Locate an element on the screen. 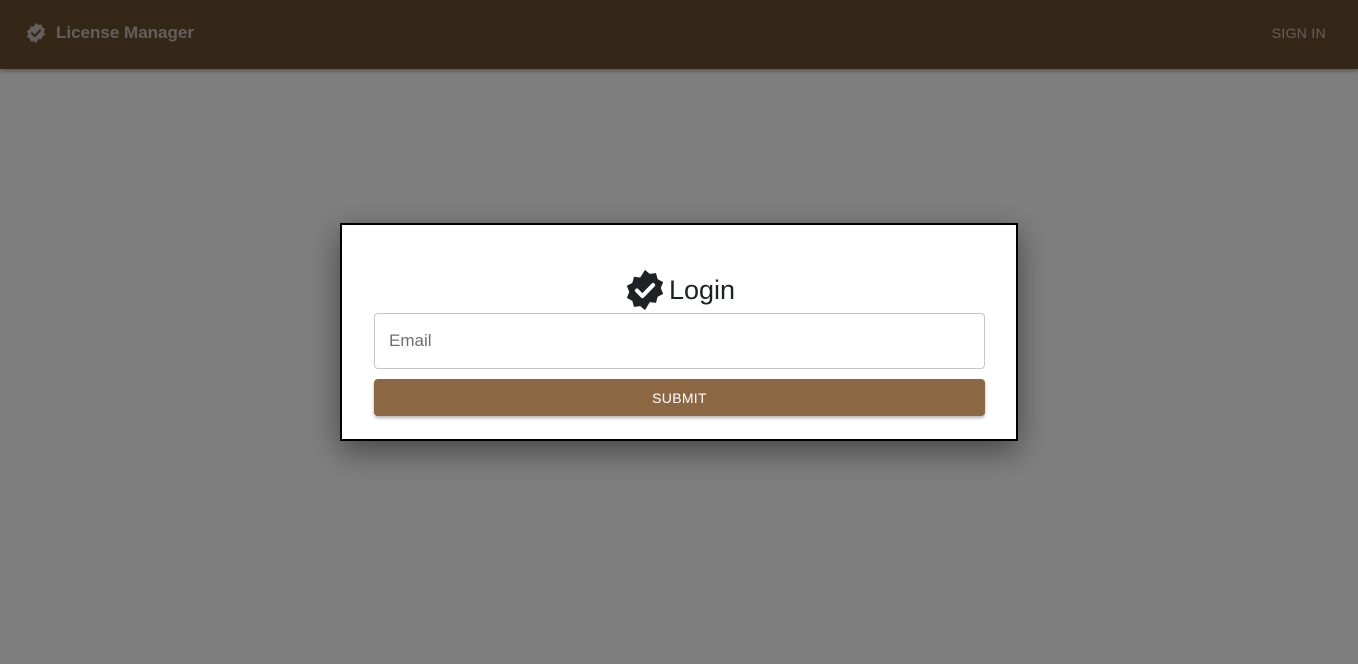 Image resolution: width=1358 pixels, height=664 pixels. dialog-header: Login is located at coordinates (679, 290).